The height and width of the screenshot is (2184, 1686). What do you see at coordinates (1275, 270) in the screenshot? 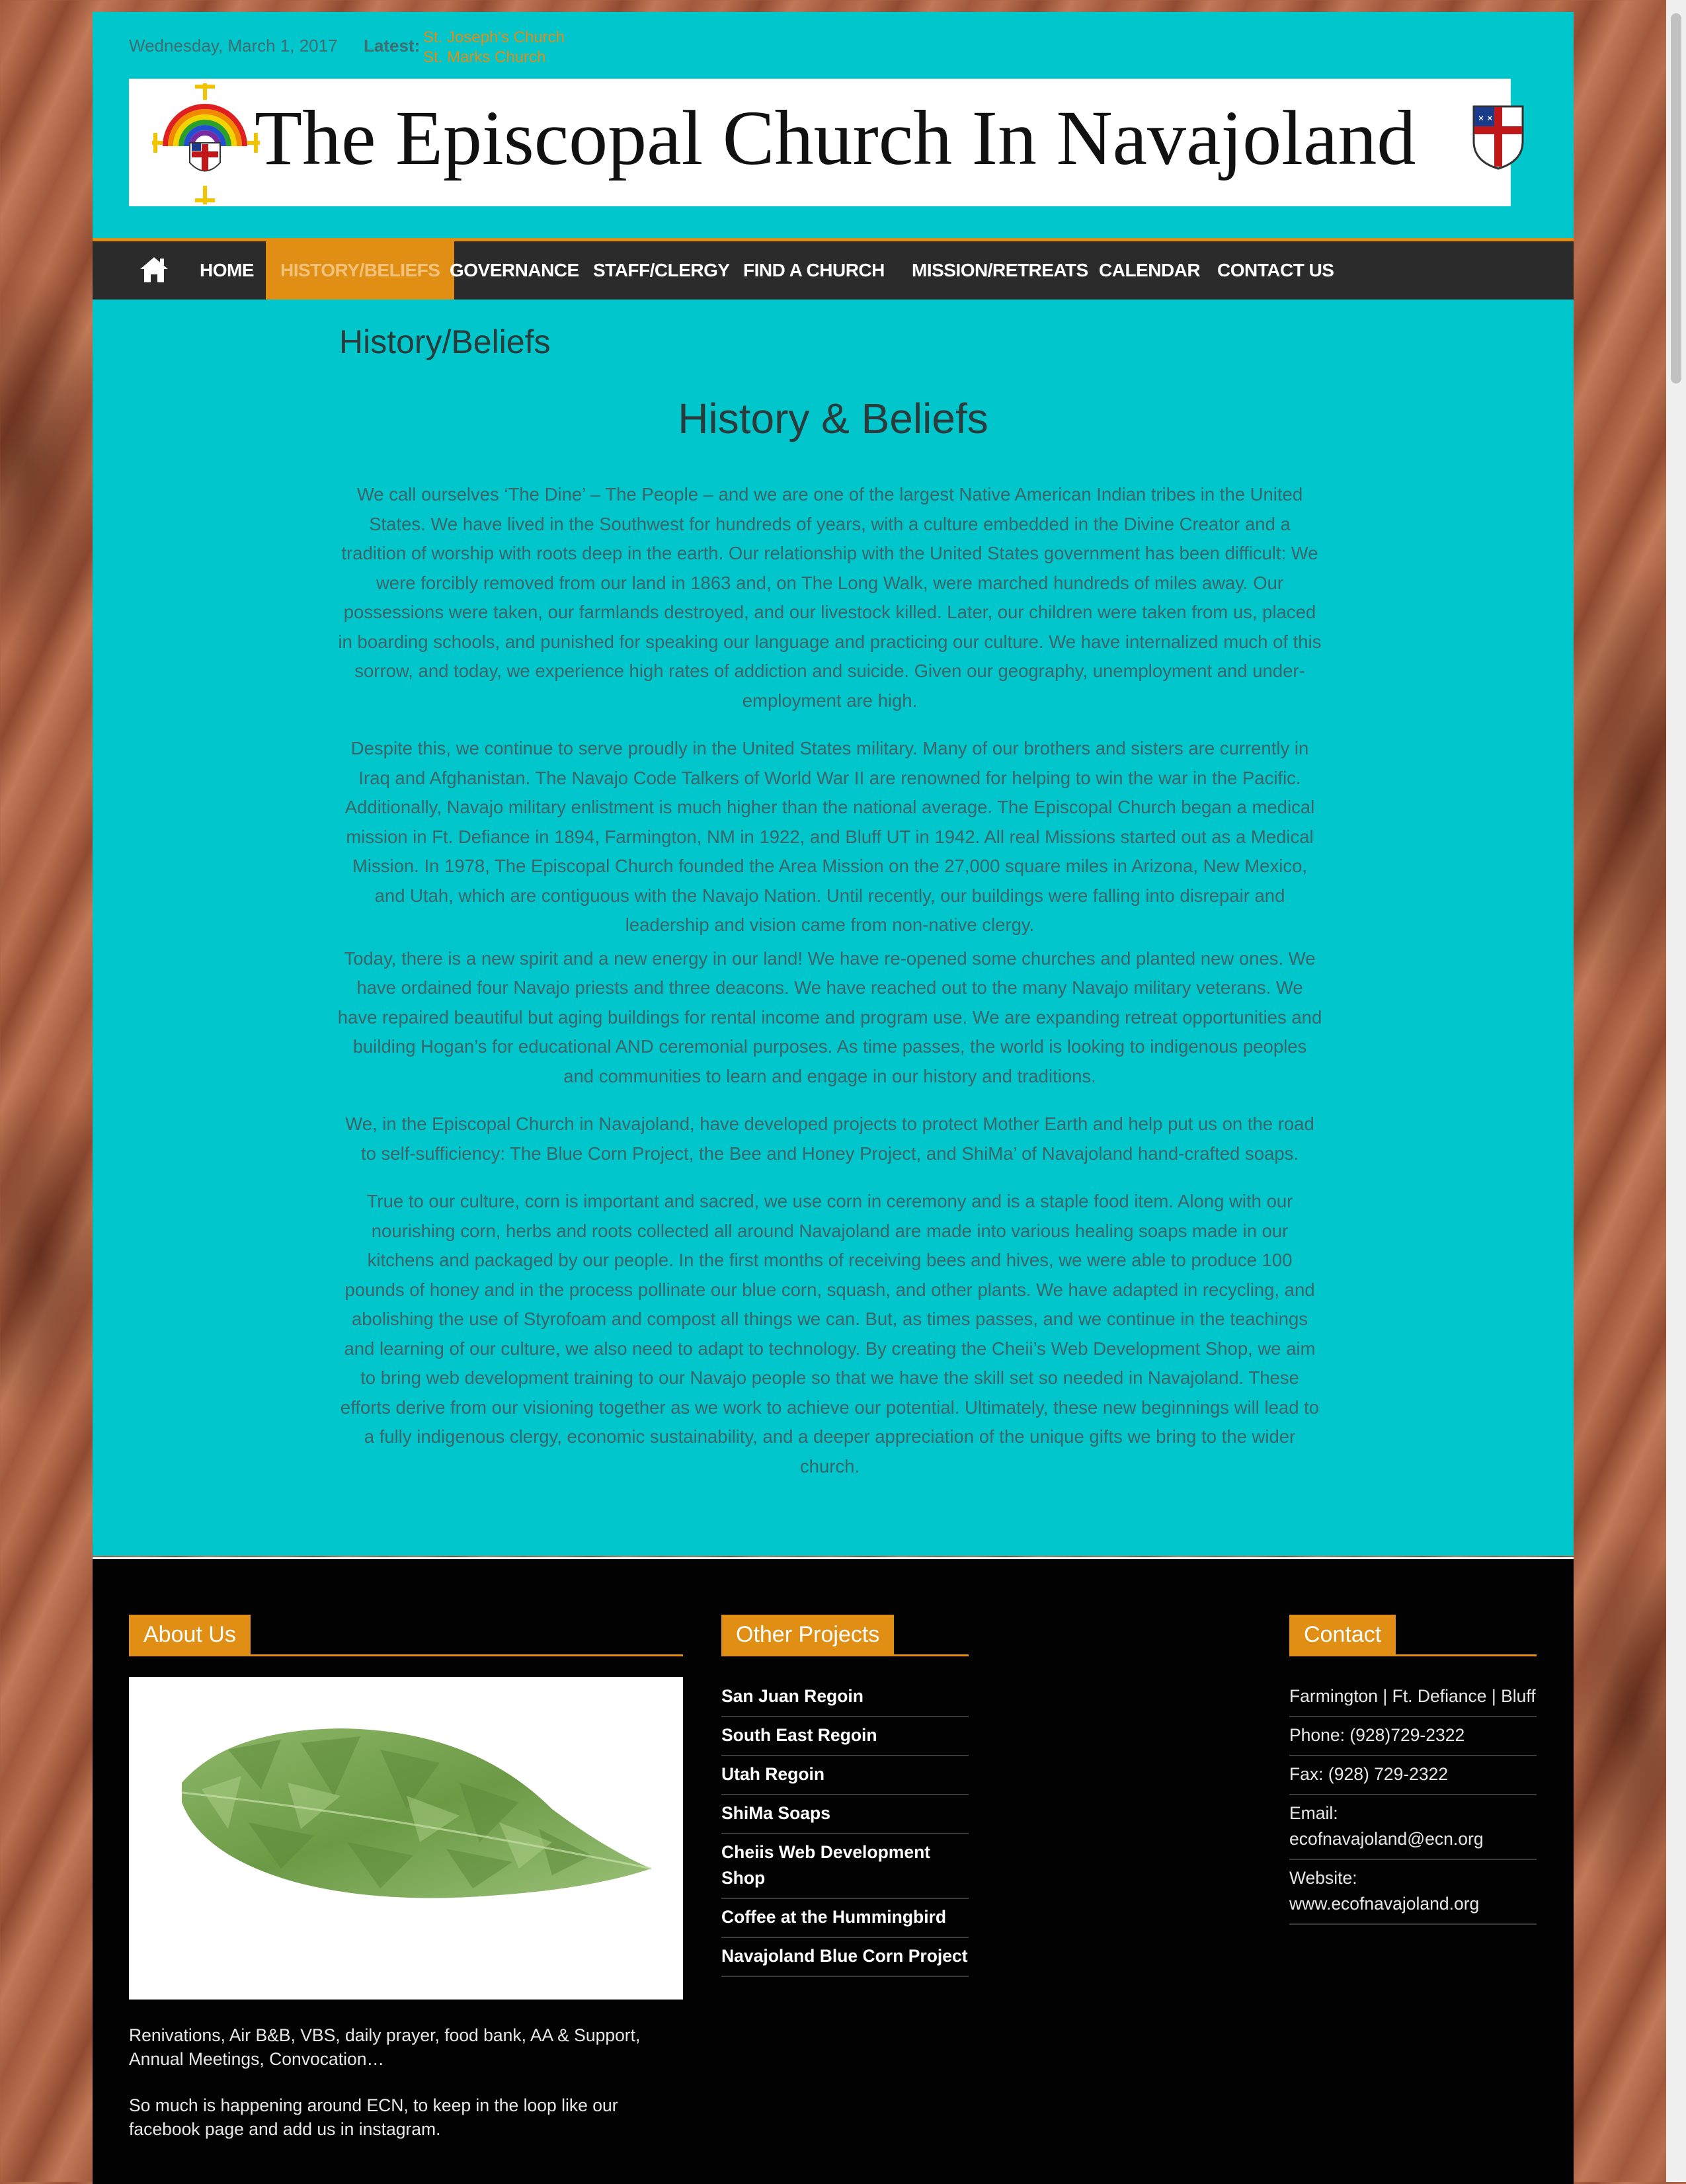
I see `nav-item-contact-us: CONTACT US` at bounding box center [1275, 270].